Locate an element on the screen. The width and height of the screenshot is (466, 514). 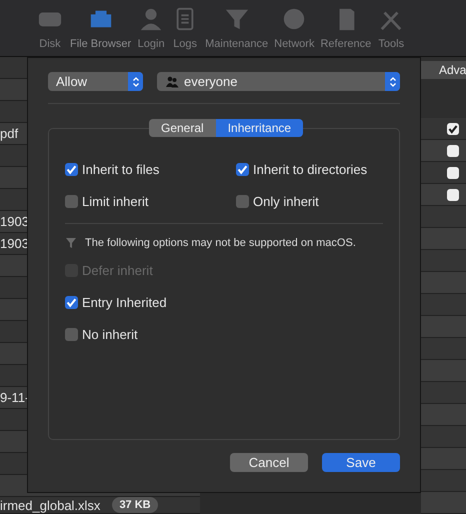
file-name: irmed_global.xlsx is located at coordinates (50, 505).